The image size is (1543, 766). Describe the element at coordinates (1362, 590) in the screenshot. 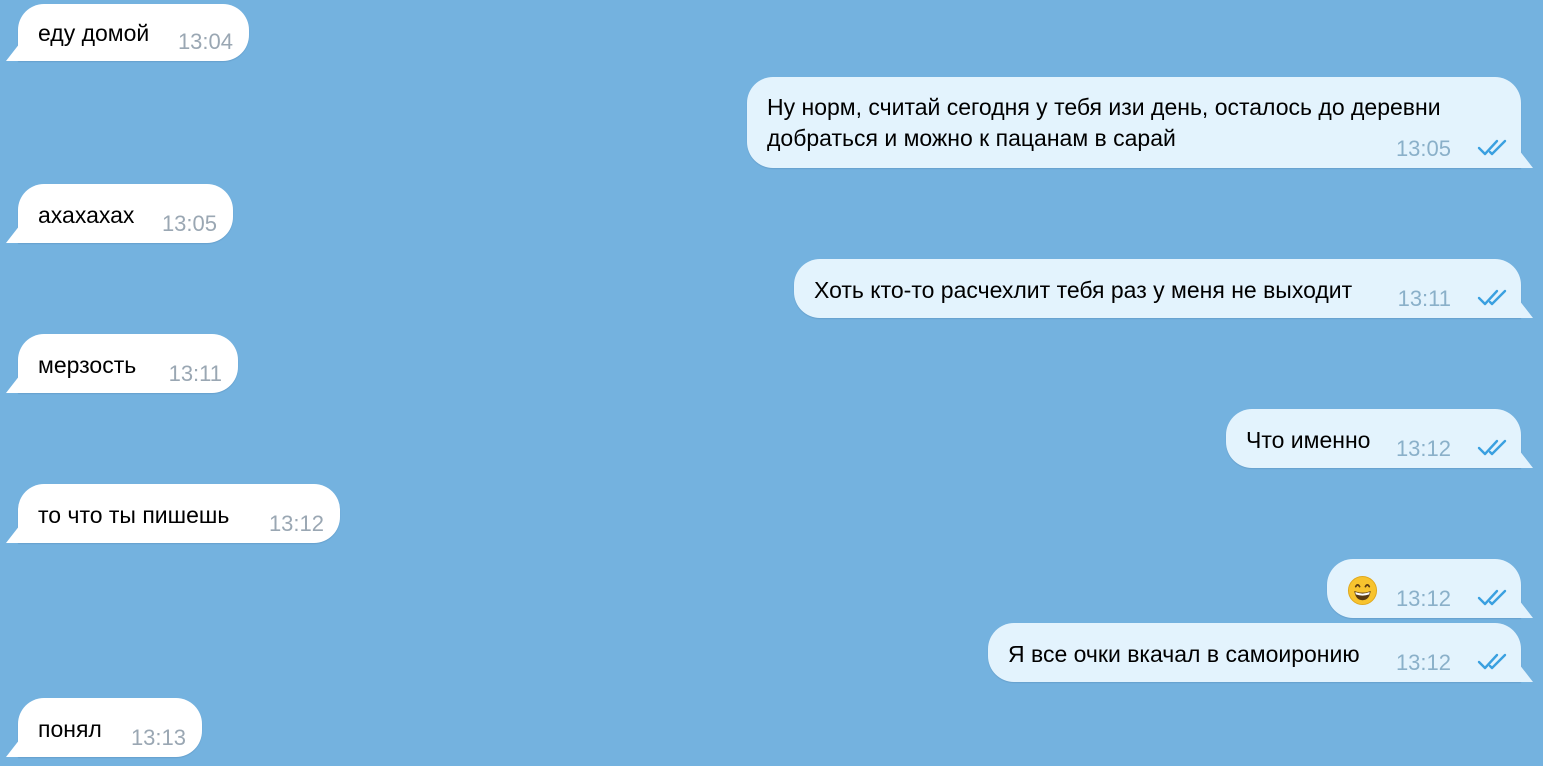

I see `grinning-face-icon` at that location.